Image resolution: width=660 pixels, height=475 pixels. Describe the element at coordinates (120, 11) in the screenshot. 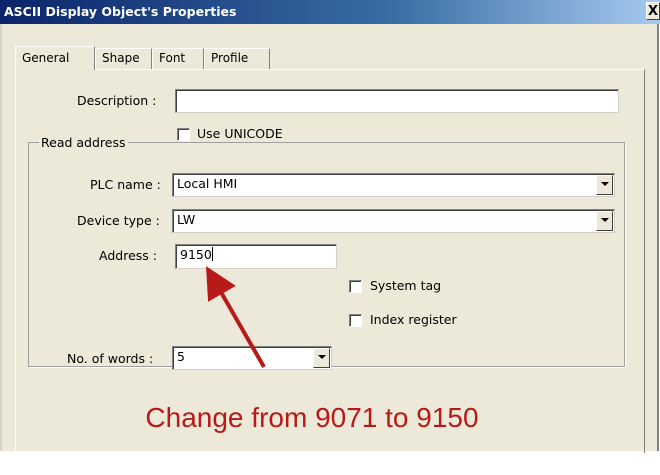

I see `window-title: ASCII Display Object's Properties` at that location.